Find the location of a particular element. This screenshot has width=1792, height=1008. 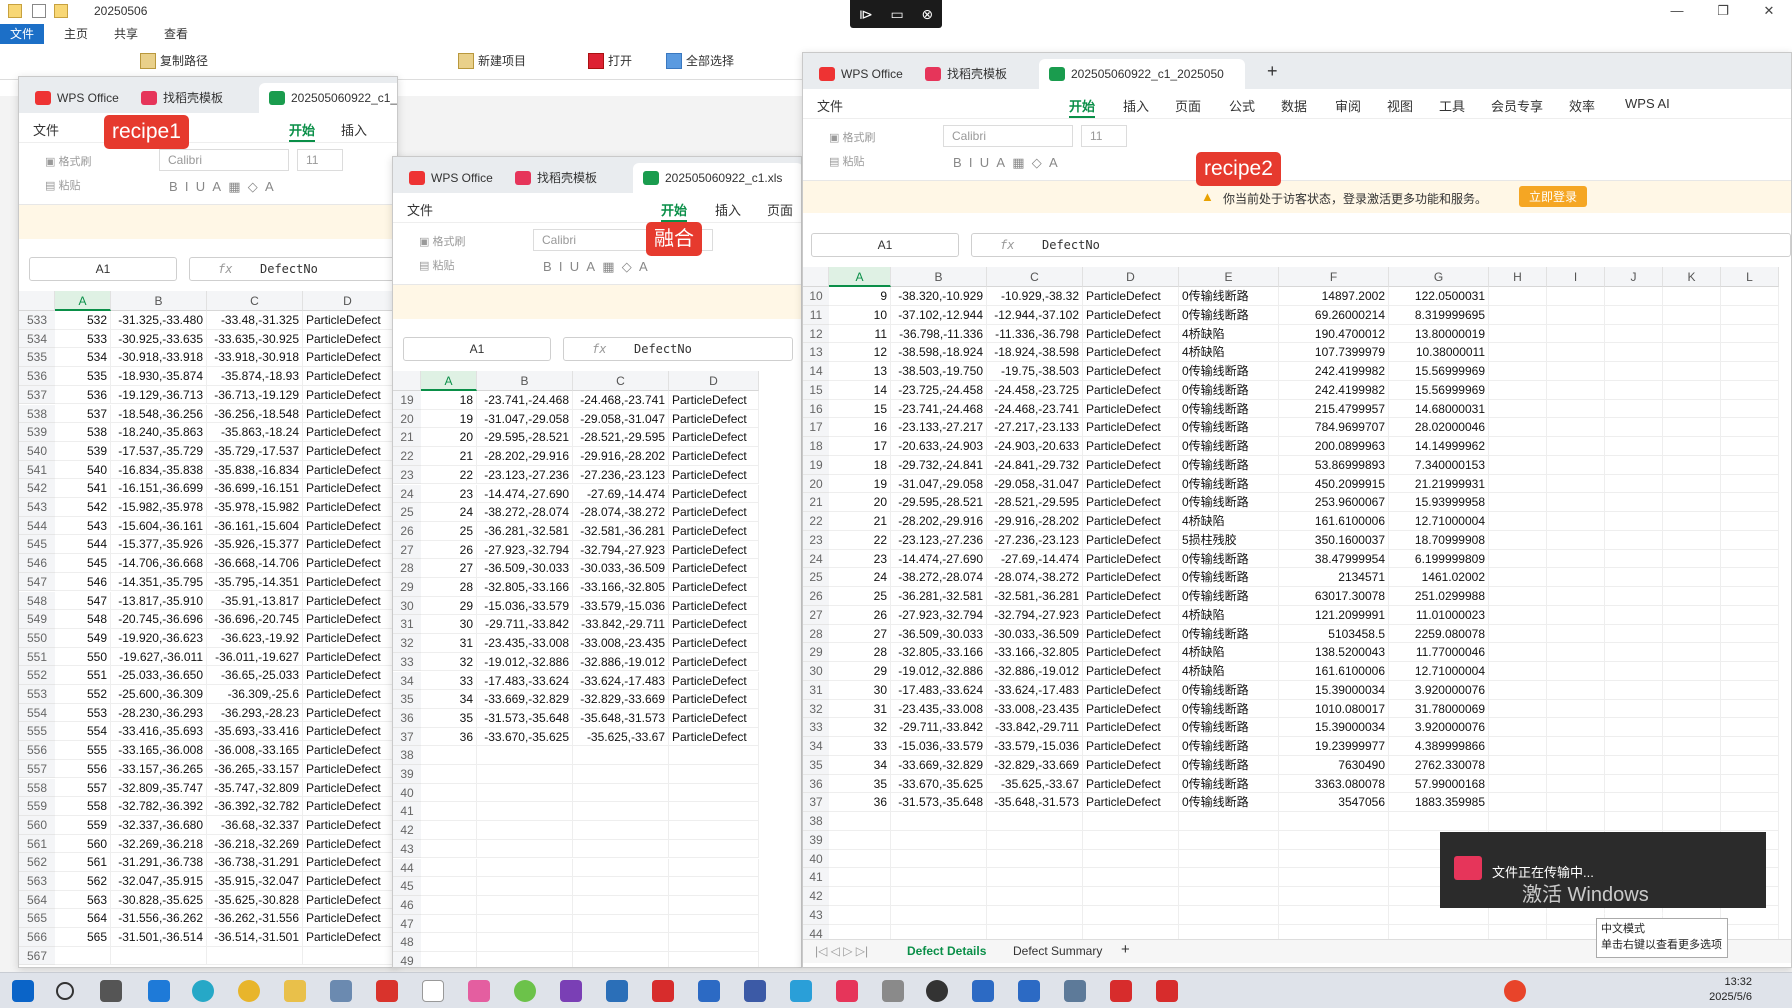

new-folder-icon is located at coordinates (61, 11).